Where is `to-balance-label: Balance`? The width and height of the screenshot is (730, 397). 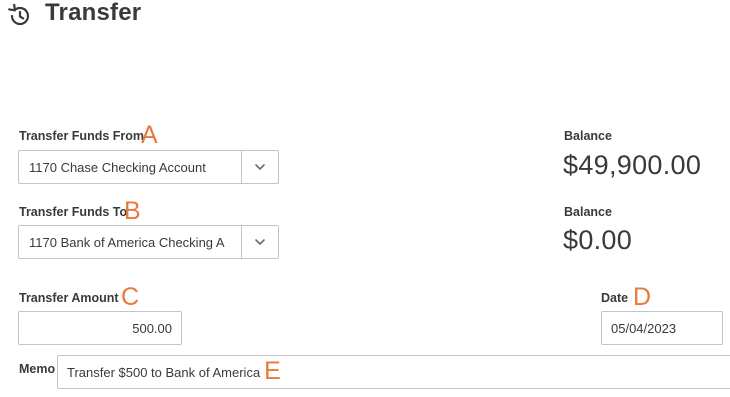 to-balance-label: Balance is located at coordinates (588, 212).